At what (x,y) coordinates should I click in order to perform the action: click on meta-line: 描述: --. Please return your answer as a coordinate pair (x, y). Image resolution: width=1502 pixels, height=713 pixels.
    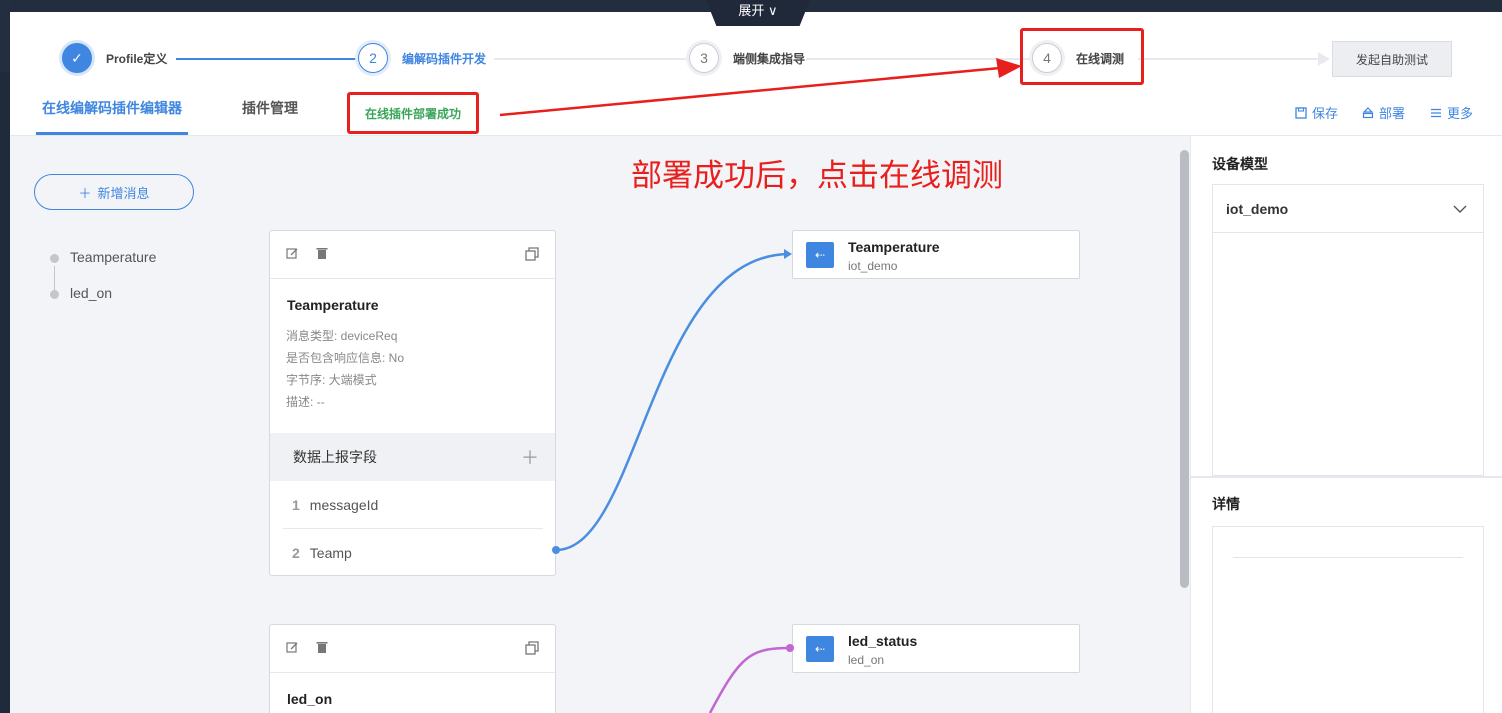
    Looking at the image, I should click on (305, 402).